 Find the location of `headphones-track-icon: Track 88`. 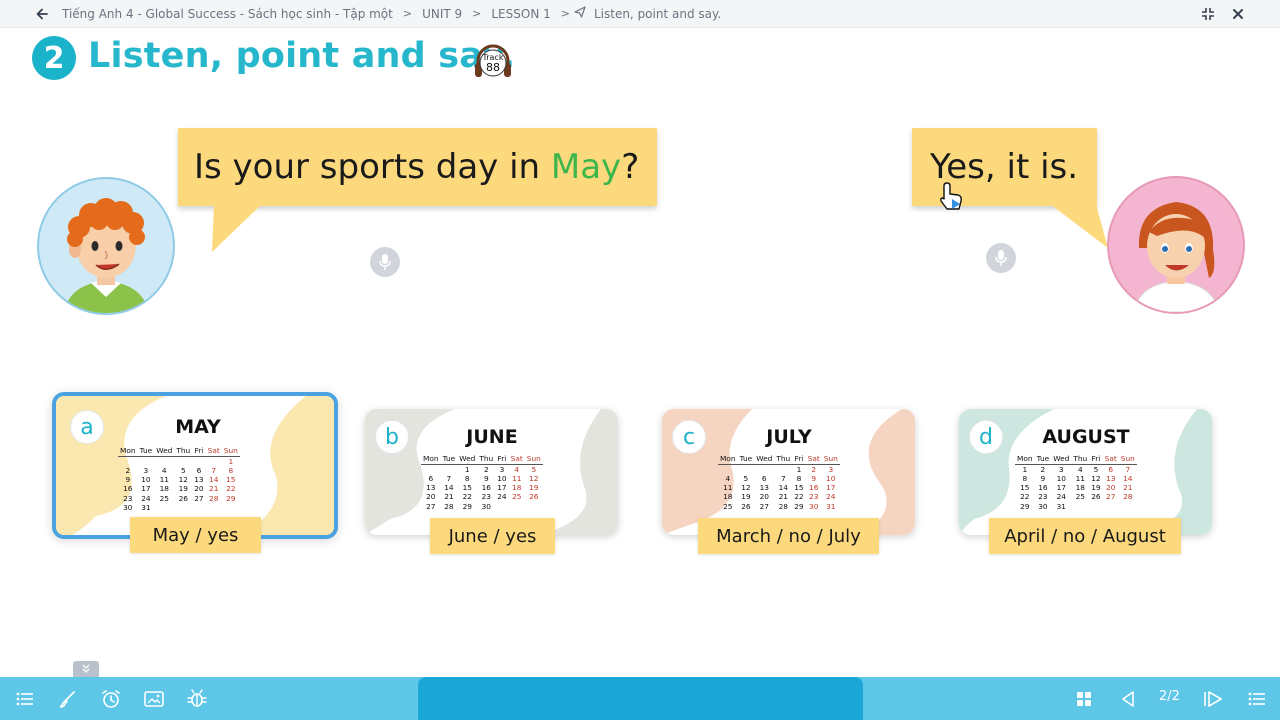

headphones-track-icon: Track 88 is located at coordinates (493, 61).